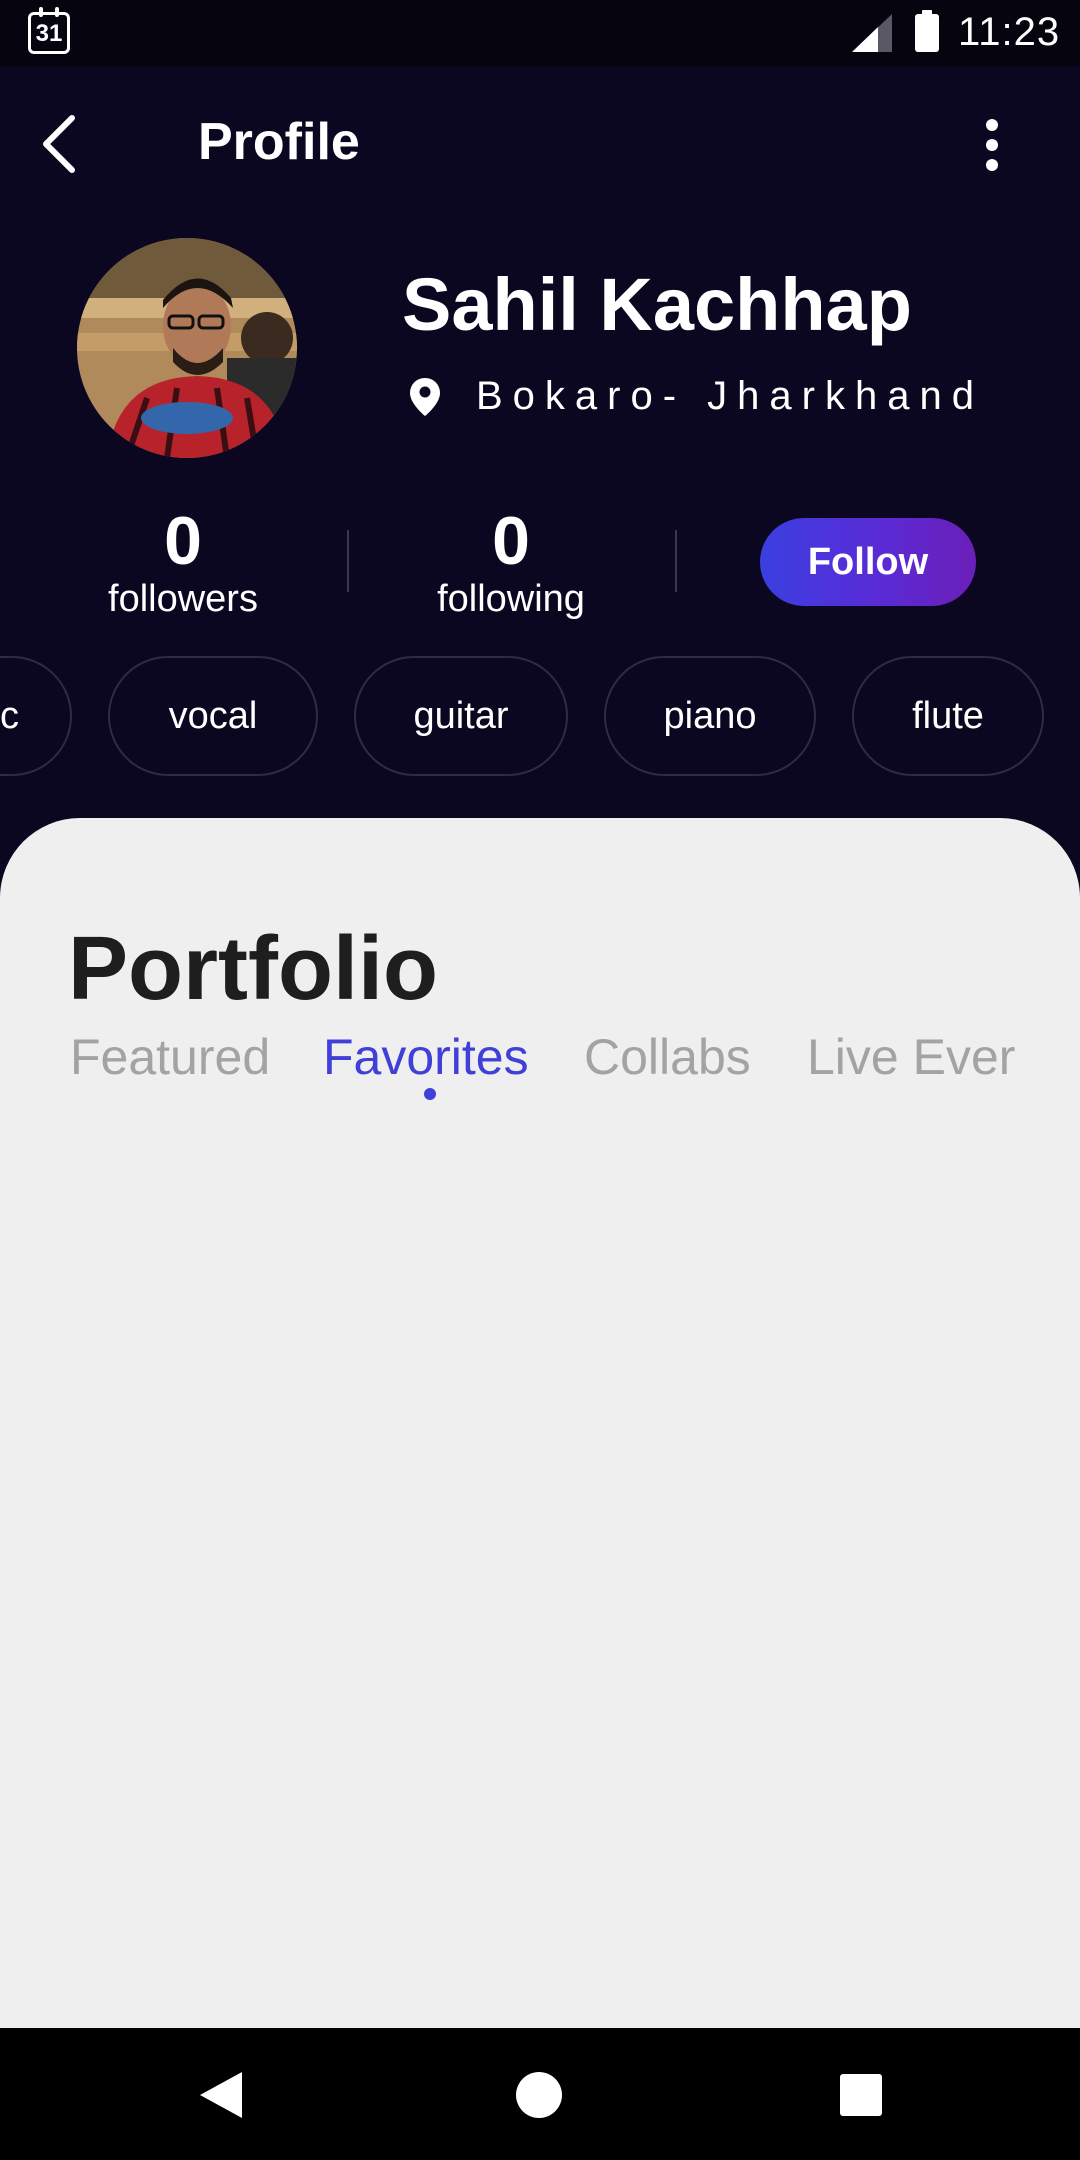 The height and width of the screenshot is (2160, 1080). I want to click on system-nav-bar, so click(540, 2094).